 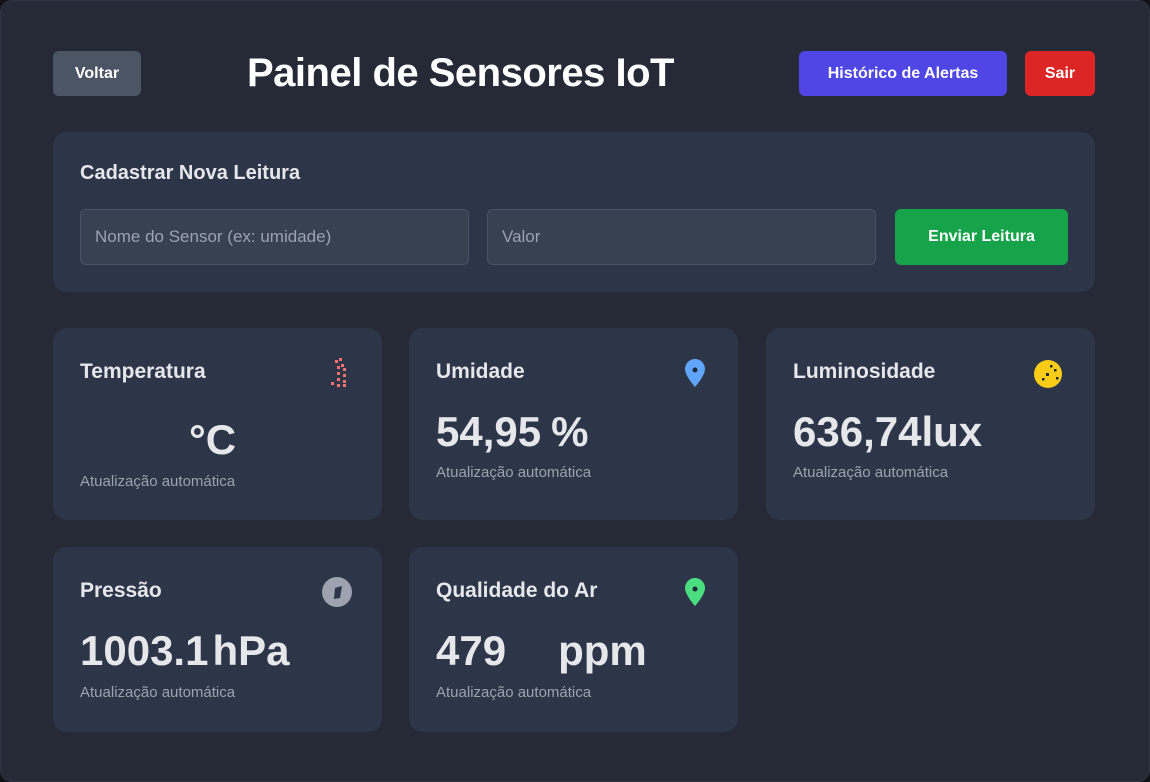 I want to click on card-title: Luminosidade, so click(x=864, y=371).